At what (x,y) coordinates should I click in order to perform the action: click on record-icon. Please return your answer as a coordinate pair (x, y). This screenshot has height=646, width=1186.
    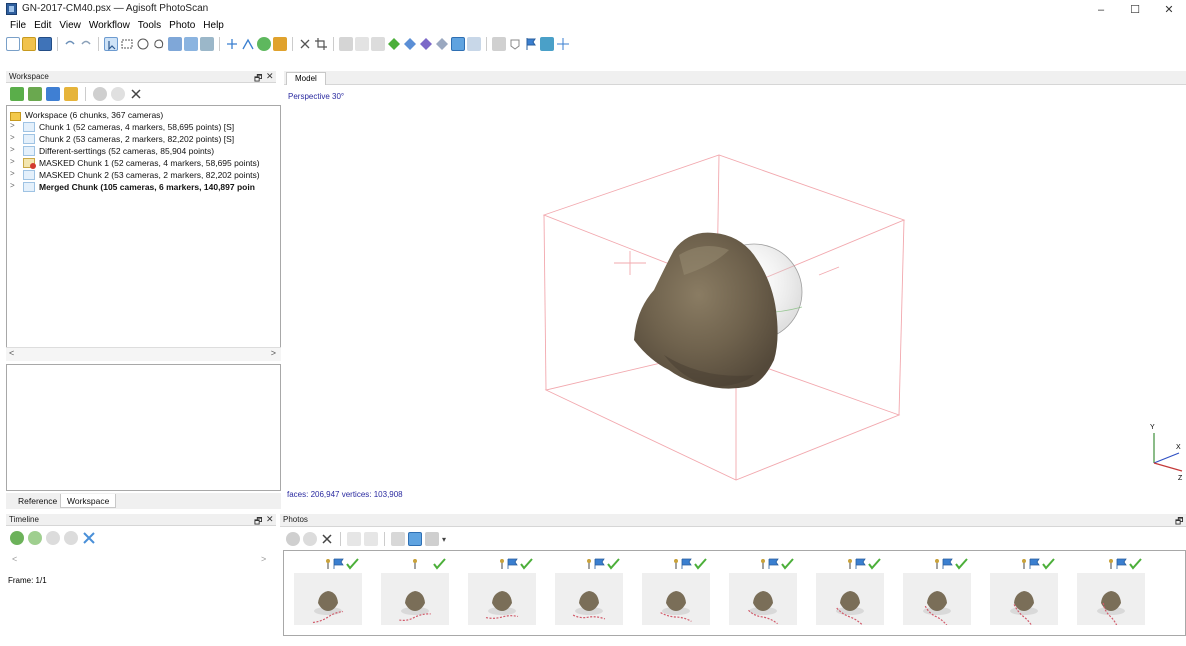
    Looking at the image, I should click on (71, 538).